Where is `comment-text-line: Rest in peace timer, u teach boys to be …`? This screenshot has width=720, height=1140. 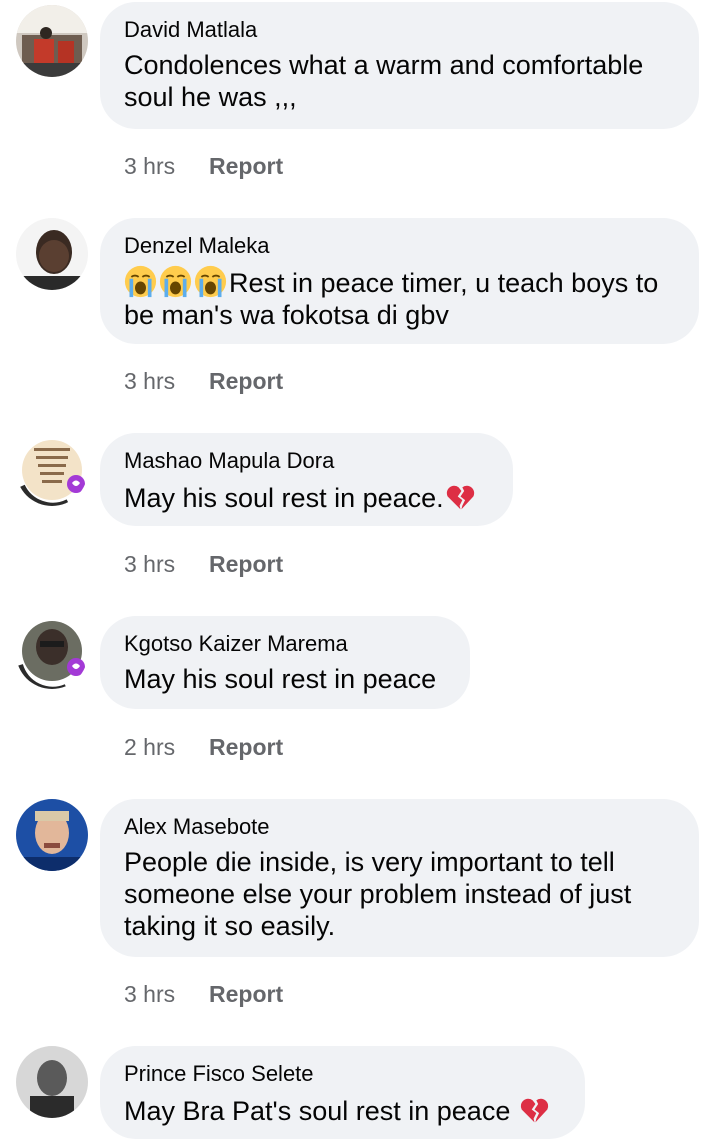 comment-text-line: Rest in peace timer, u teach boys to be … is located at coordinates (399, 298).